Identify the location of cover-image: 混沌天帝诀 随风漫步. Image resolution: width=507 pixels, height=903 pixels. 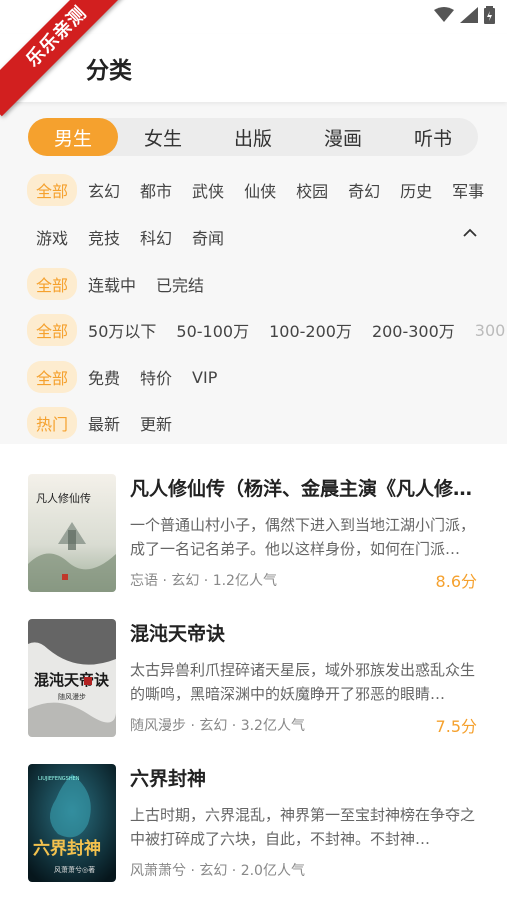
(72, 678).